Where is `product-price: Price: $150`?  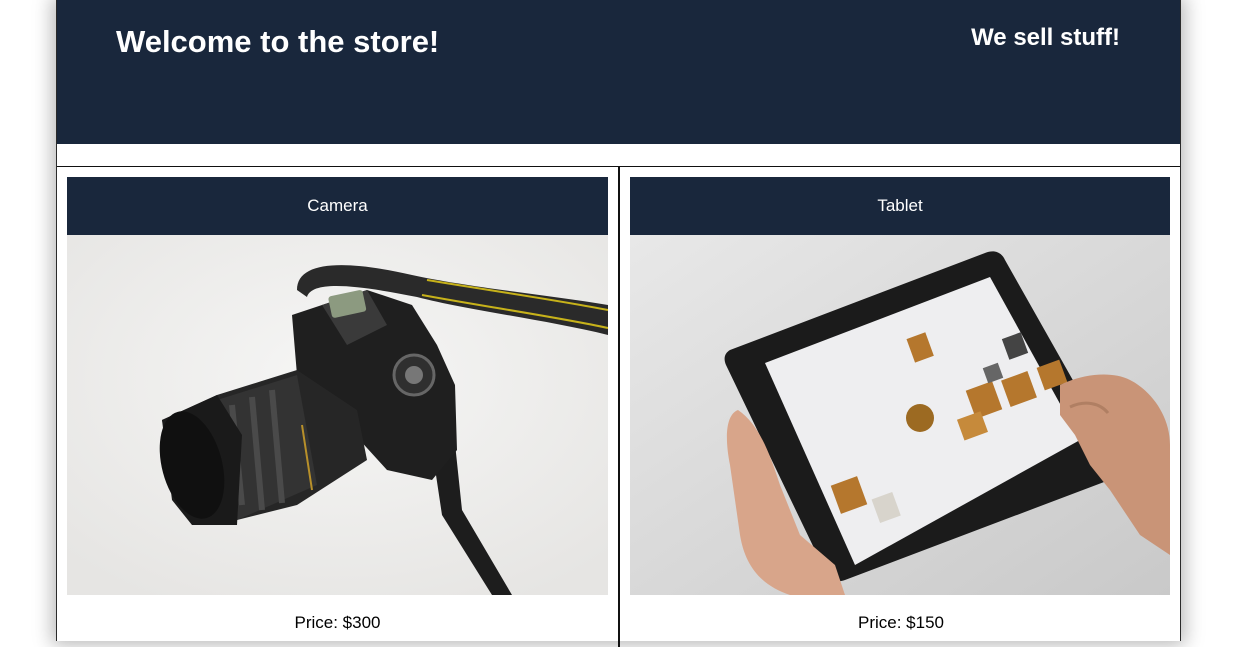 product-price: Price: $150 is located at coordinates (901, 622).